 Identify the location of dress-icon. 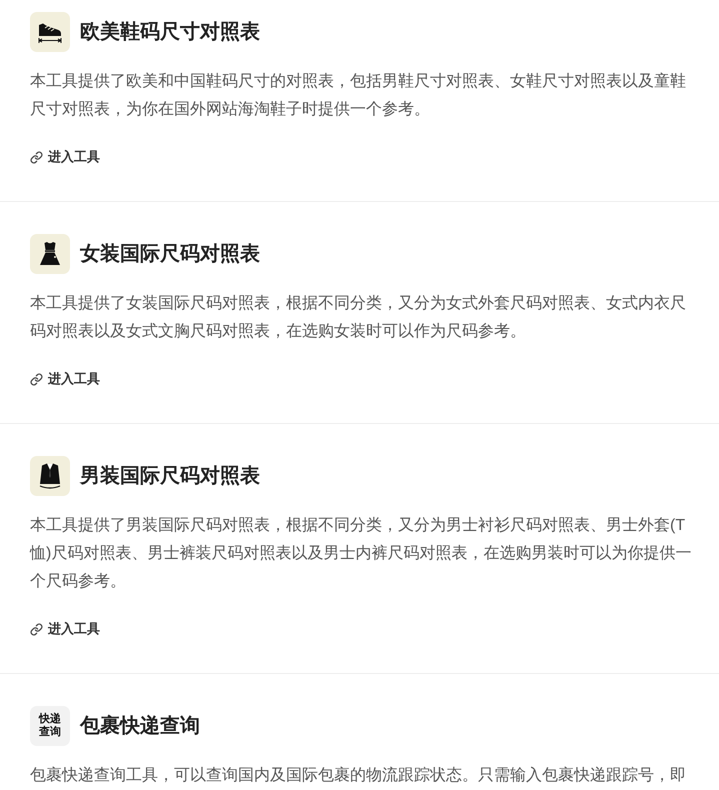
(50, 254).